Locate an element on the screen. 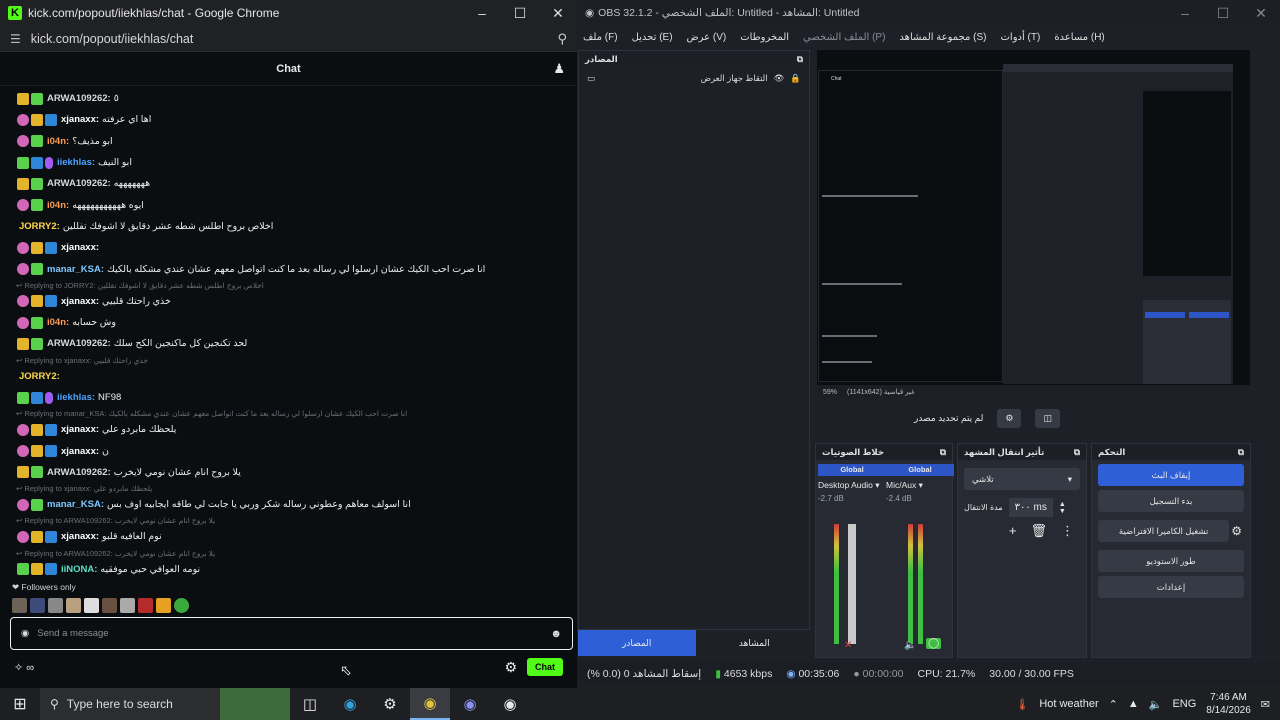 This screenshot has width=1280, height=720. maximize-button: ☐ is located at coordinates (520, 13).